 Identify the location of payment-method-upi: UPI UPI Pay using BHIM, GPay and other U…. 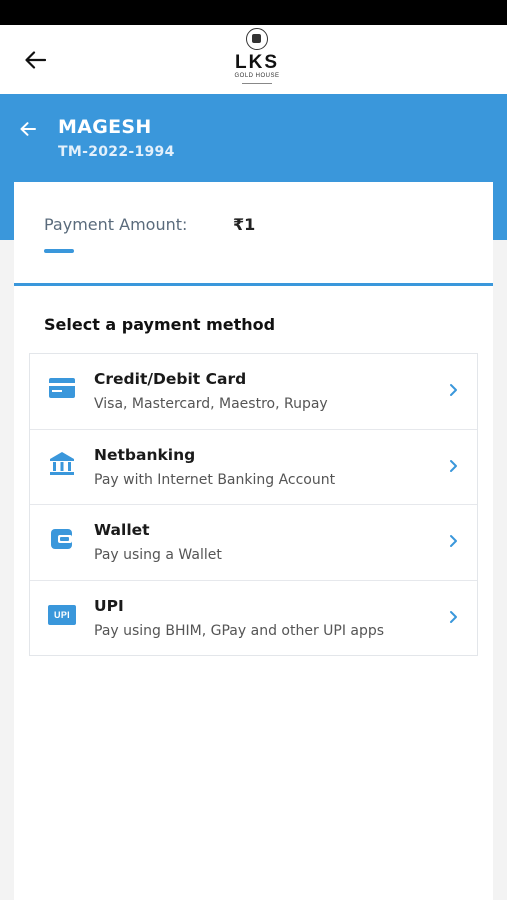
(253, 618).